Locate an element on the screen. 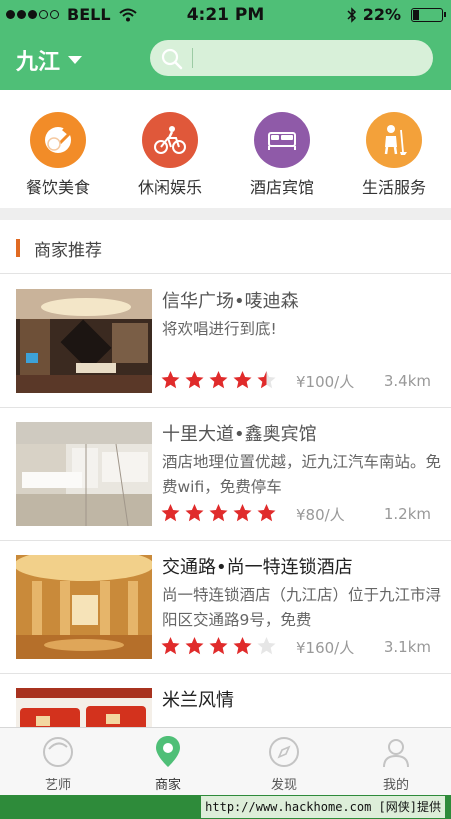  battery-percent: 22% is located at coordinates (381, 14).